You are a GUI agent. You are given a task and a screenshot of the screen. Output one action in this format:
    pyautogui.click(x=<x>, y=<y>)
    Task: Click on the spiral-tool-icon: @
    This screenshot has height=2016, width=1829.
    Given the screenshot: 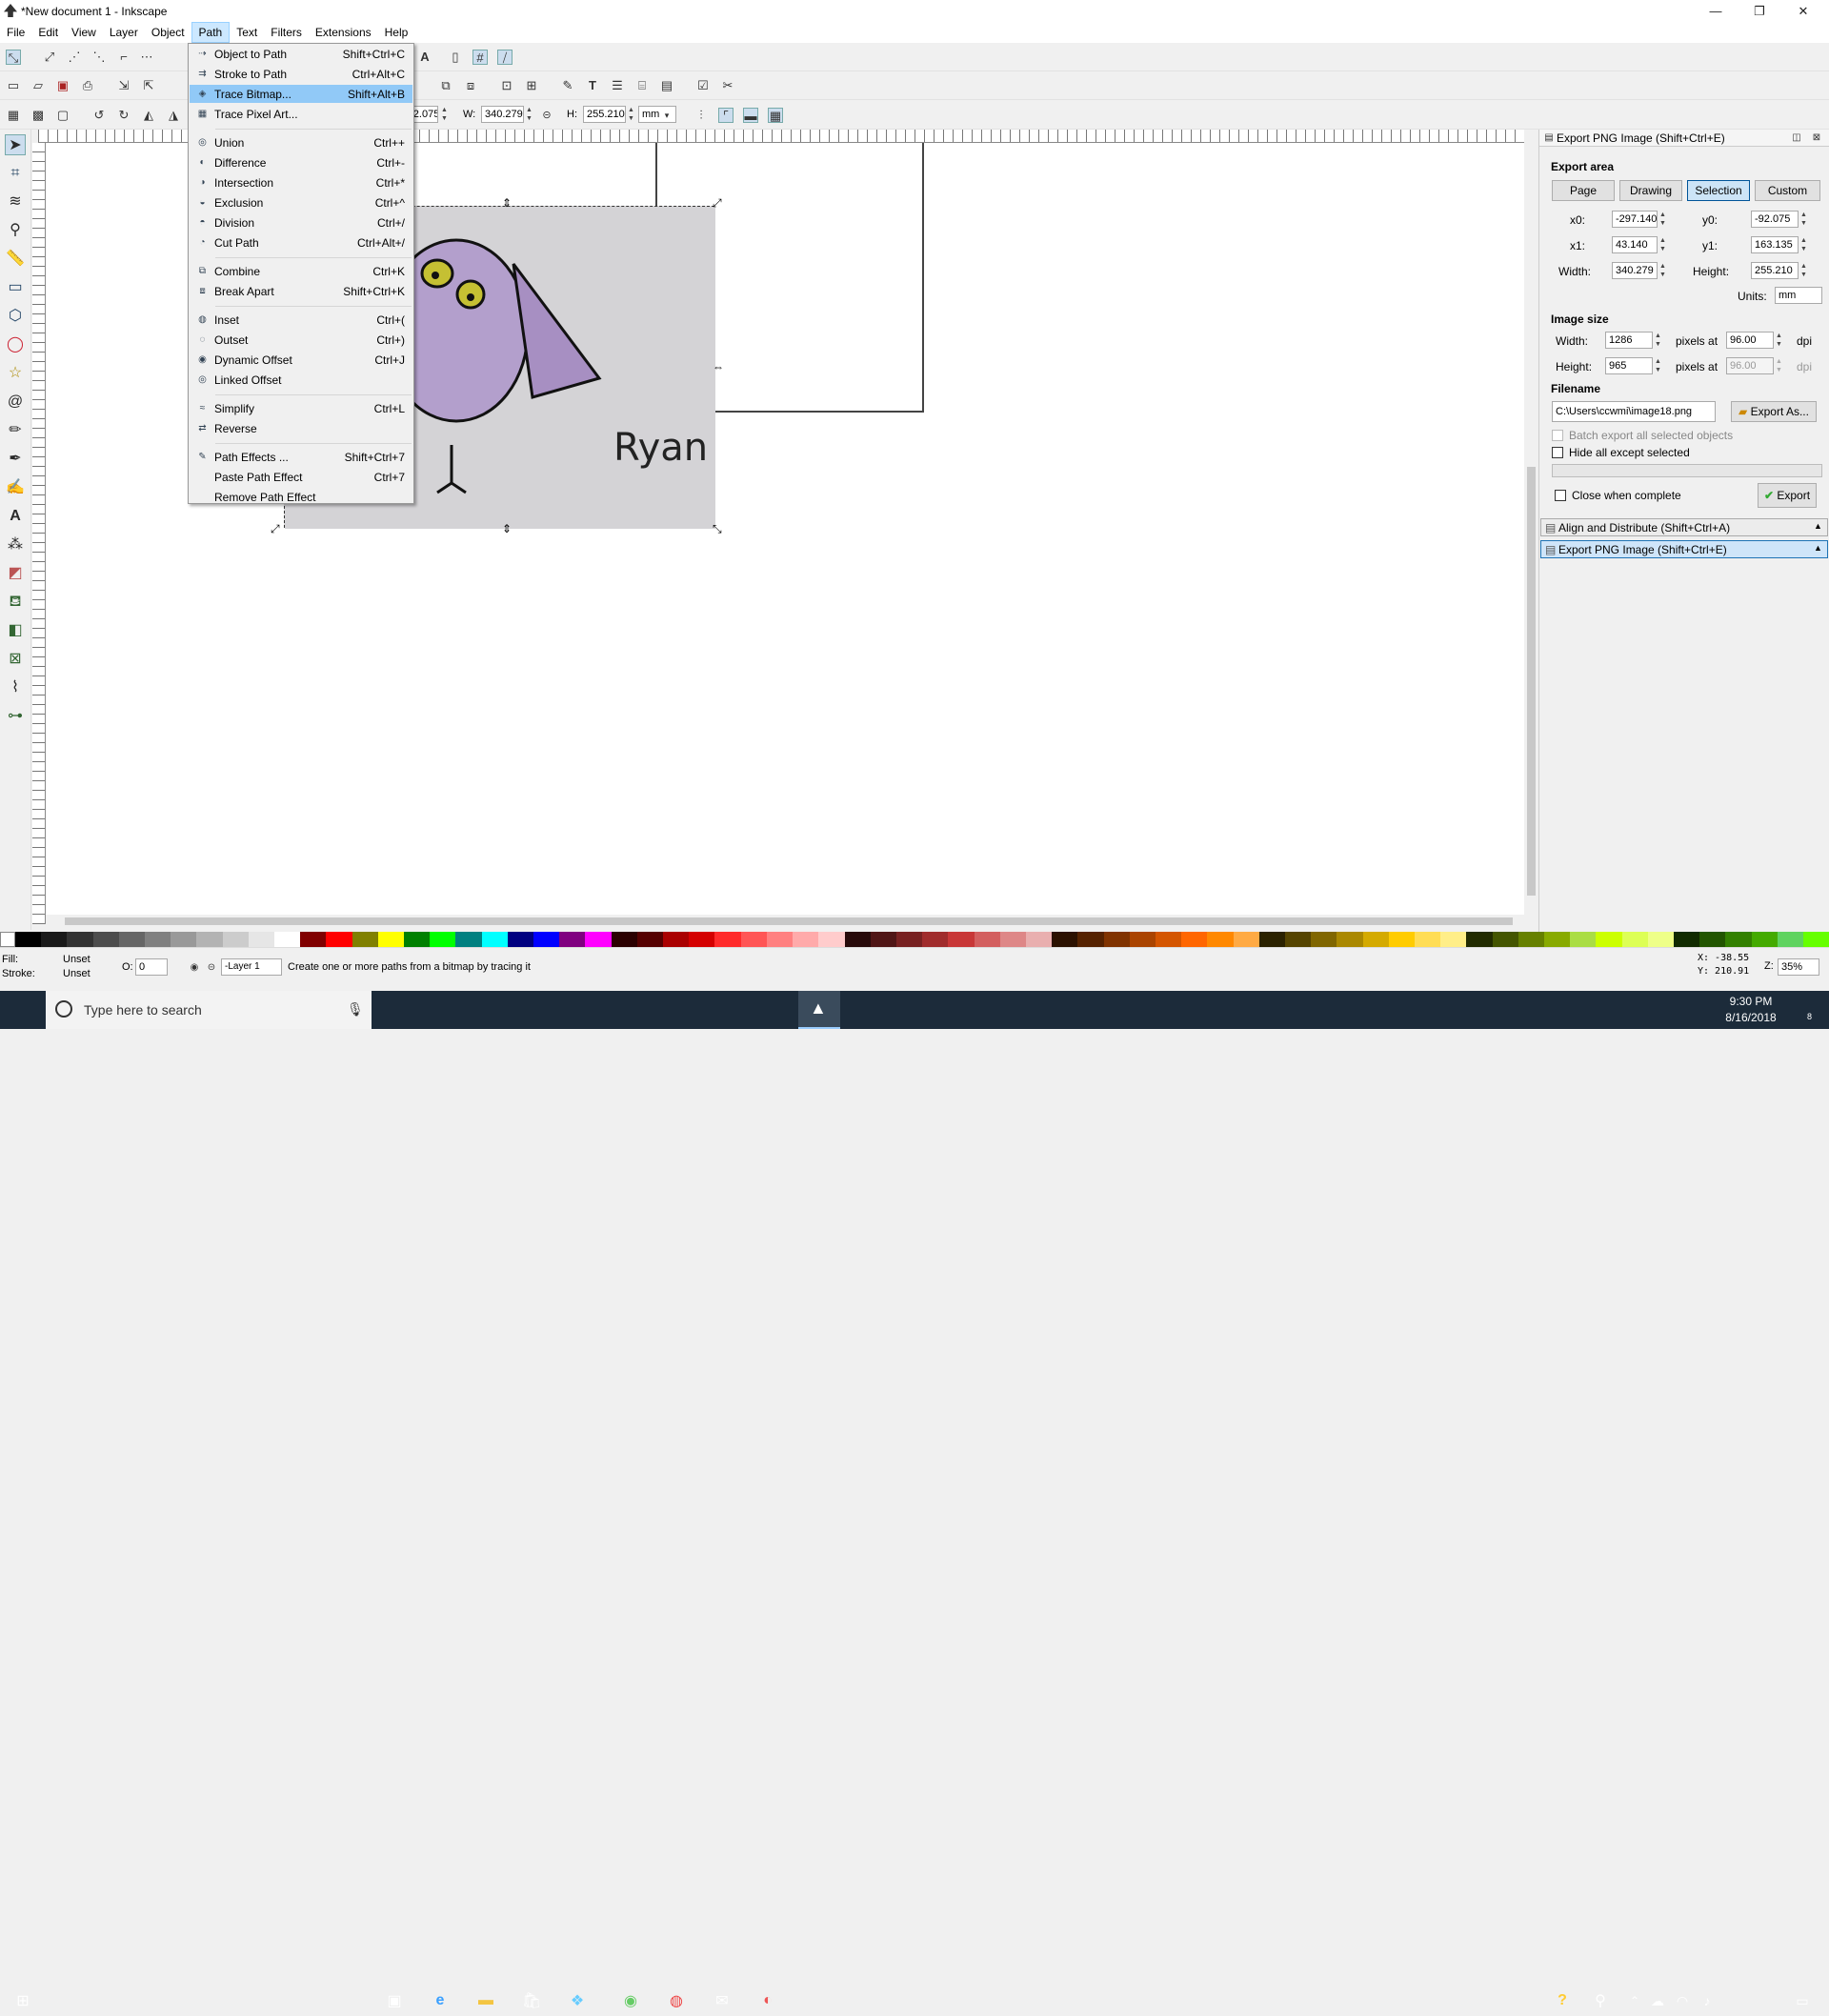 What is the action you would take?
    pyautogui.click(x=15, y=402)
    